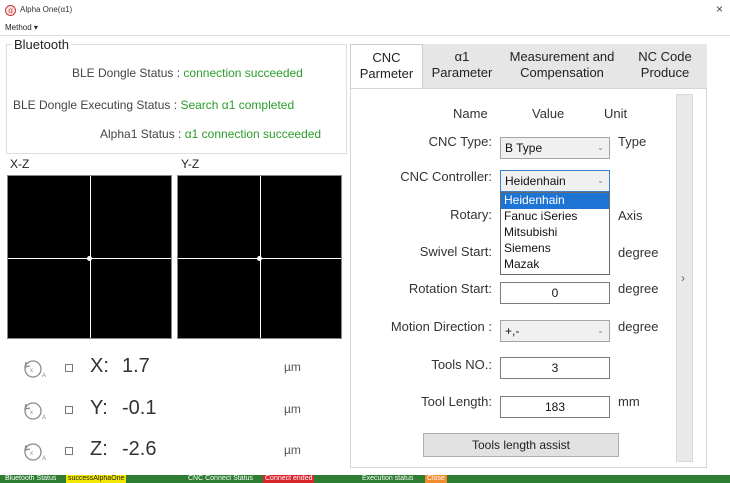  What do you see at coordinates (555, 293) in the screenshot?
I see `rotation-start-input: 0` at bounding box center [555, 293].